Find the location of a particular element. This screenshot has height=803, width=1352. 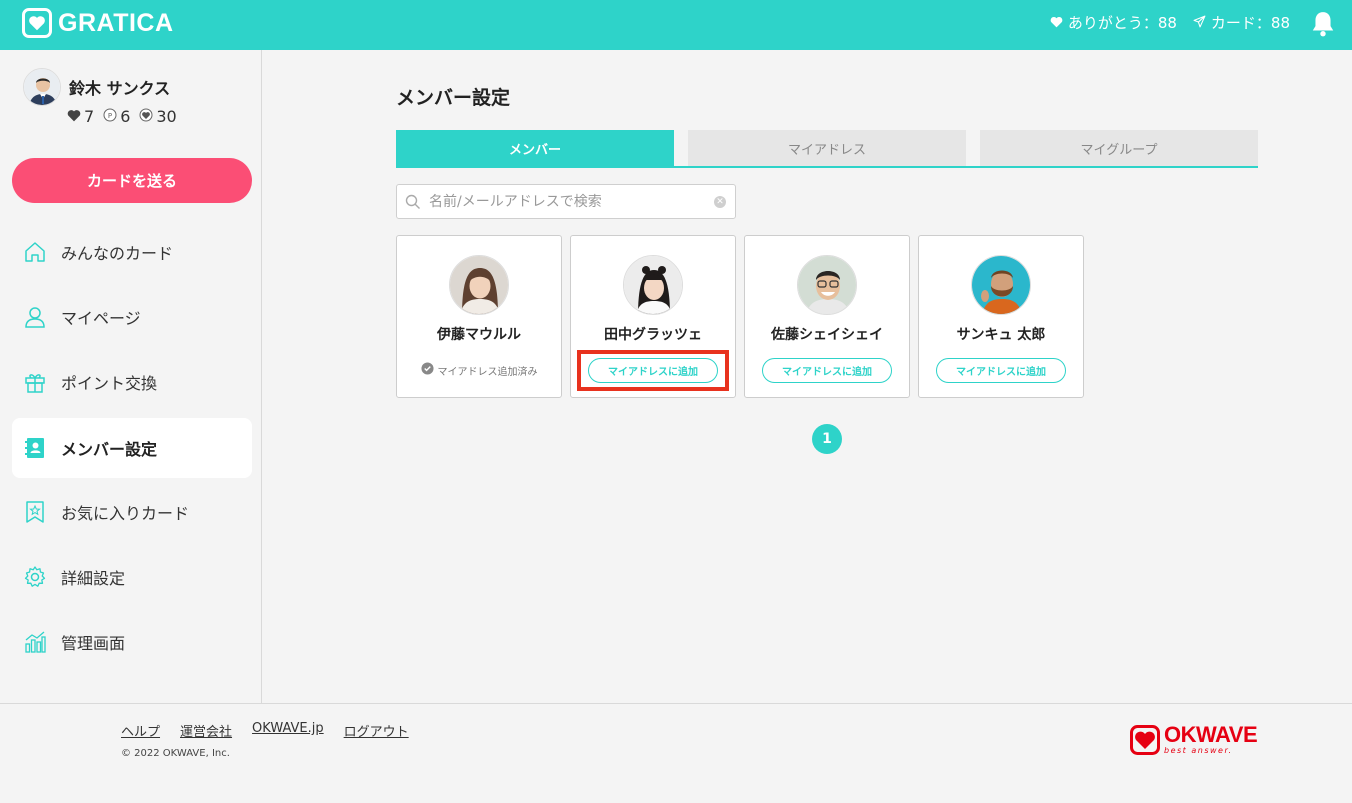

svg-text: P is located at coordinates (110, 116).